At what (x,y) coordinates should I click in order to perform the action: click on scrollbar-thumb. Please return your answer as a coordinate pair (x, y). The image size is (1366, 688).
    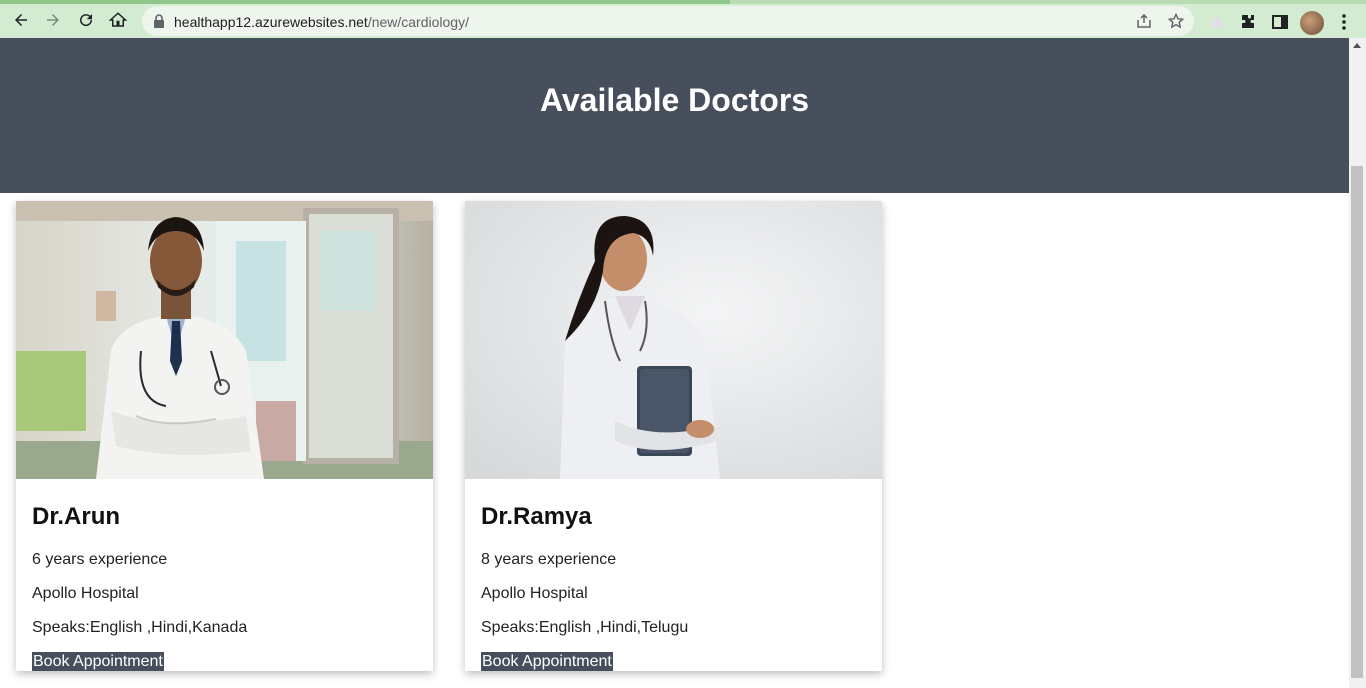
    Looking at the image, I should click on (1357, 422).